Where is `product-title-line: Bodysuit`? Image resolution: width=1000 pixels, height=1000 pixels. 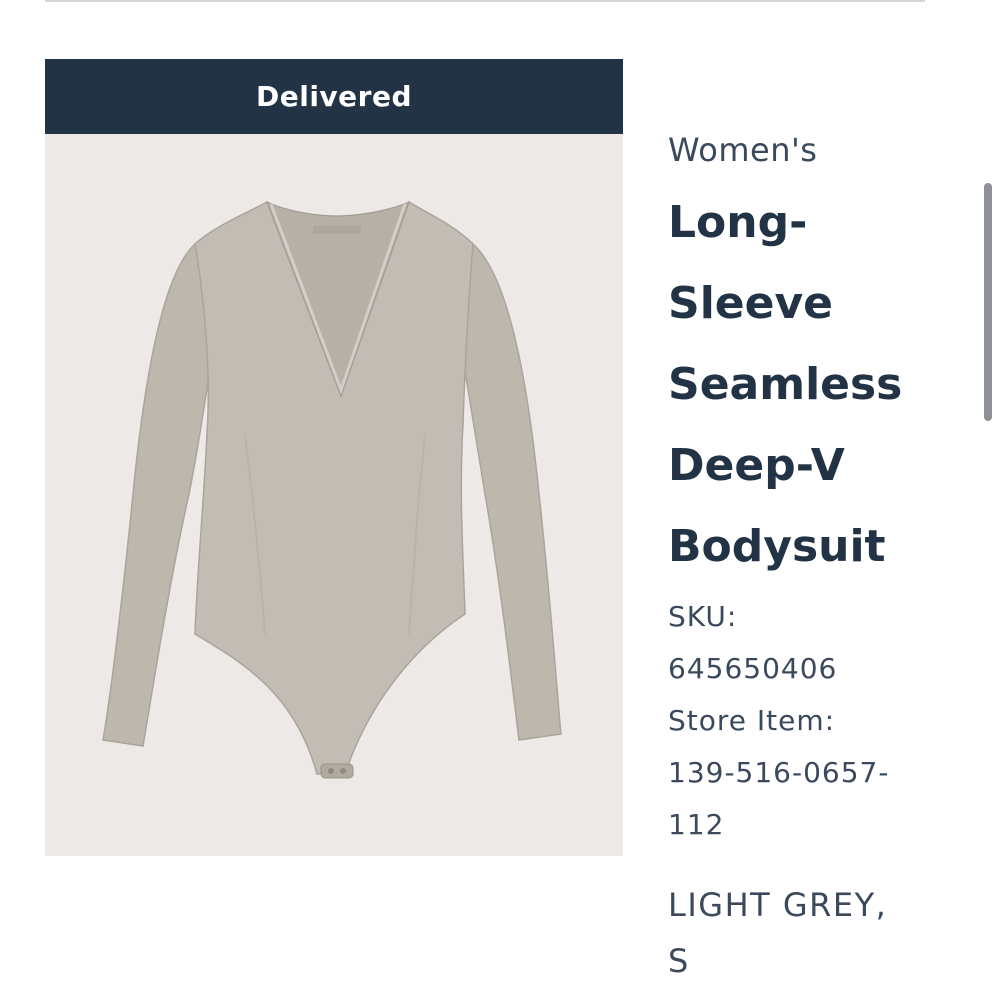
product-title-line: Bodysuit is located at coordinates (777, 546).